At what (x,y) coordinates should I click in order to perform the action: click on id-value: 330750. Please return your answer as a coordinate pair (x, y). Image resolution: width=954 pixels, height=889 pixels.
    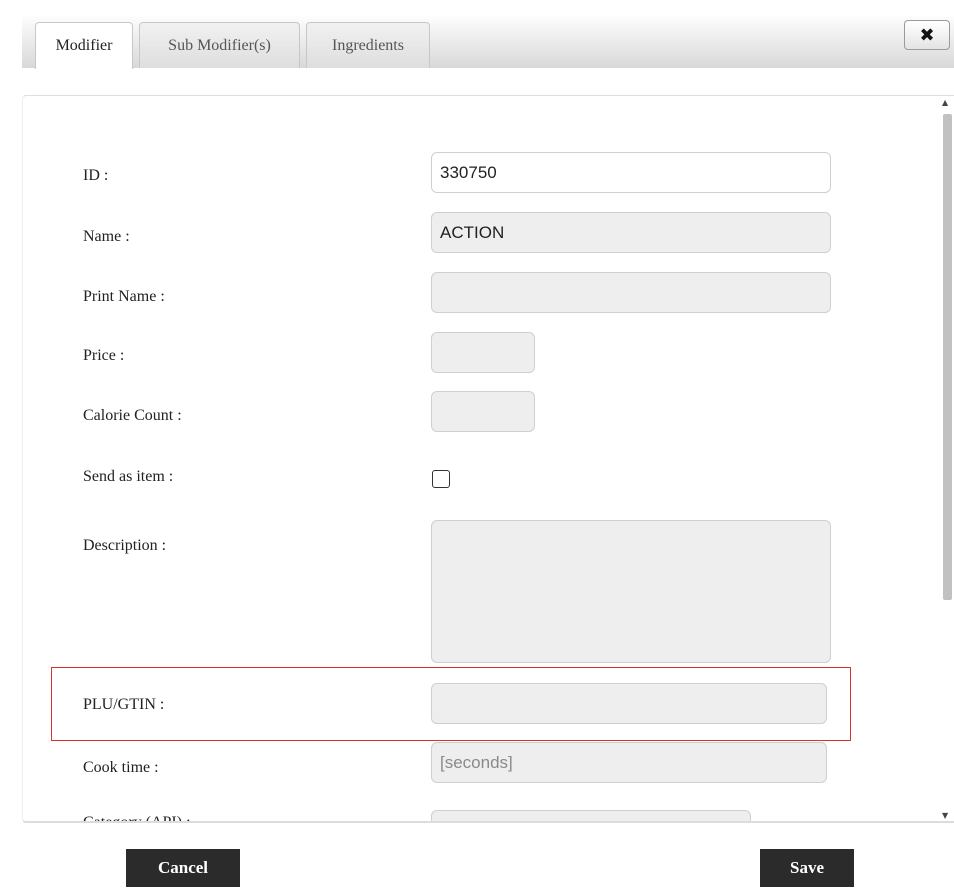
    Looking at the image, I should click on (468, 172).